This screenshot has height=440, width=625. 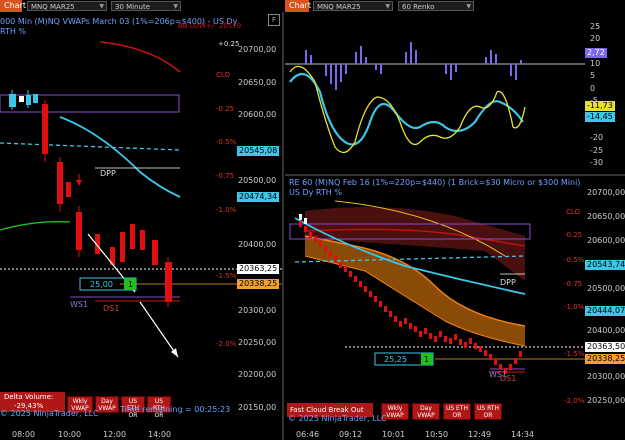 I want to click on copyright-left: © 2025 NinjaTrader, LLC, so click(x=49, y=413).